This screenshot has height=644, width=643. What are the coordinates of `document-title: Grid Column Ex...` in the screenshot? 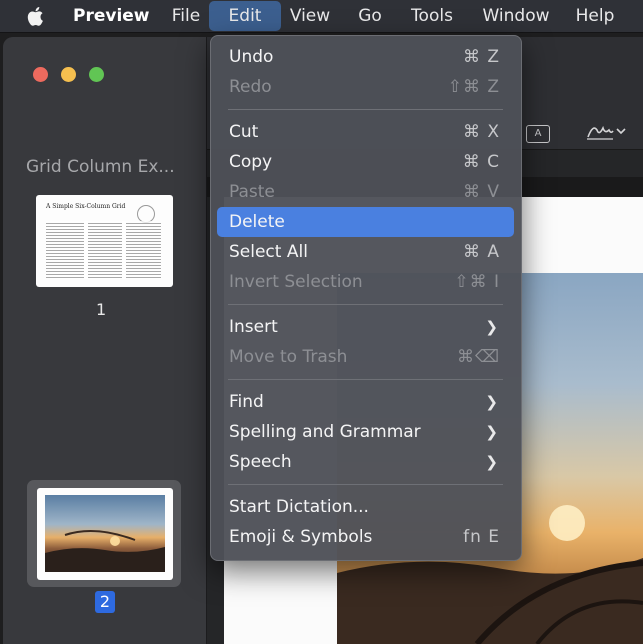 It's located at (100, 167).